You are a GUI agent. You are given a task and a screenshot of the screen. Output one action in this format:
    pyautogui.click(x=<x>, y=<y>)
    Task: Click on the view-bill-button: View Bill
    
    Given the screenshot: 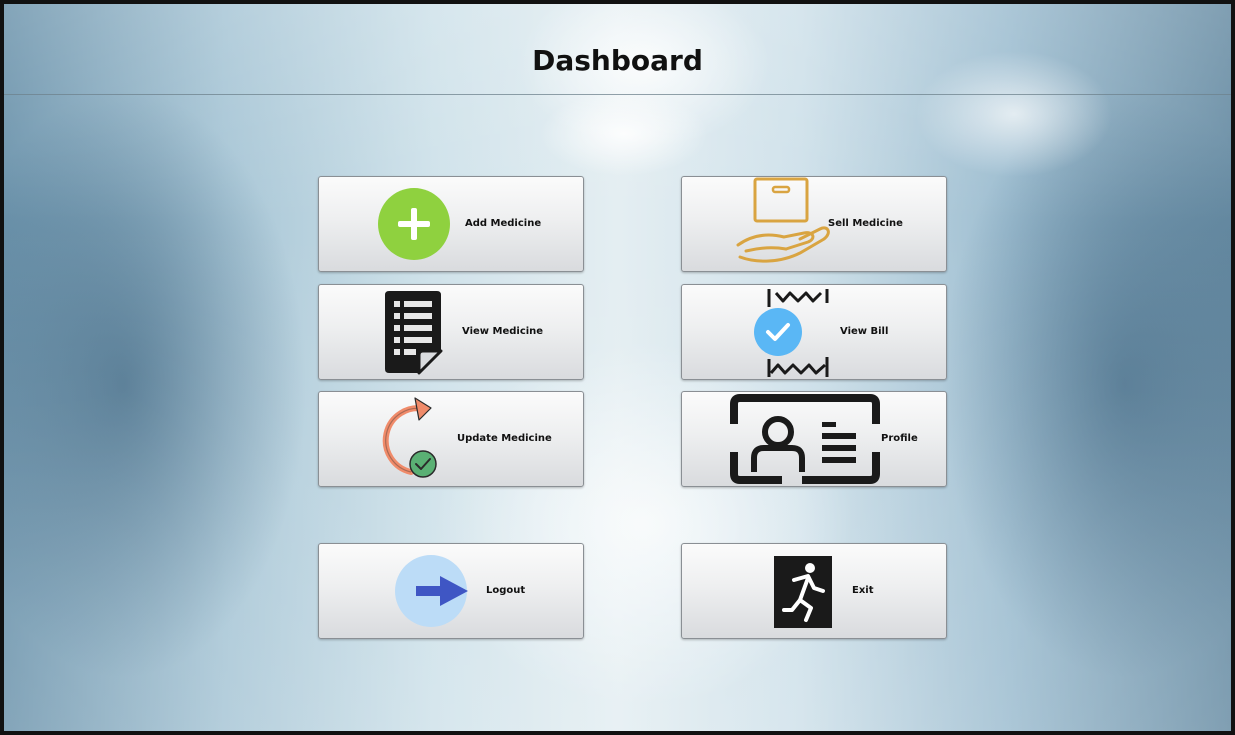 What is the action you would take?
    pyautogui.click(x=814, y=332)
    